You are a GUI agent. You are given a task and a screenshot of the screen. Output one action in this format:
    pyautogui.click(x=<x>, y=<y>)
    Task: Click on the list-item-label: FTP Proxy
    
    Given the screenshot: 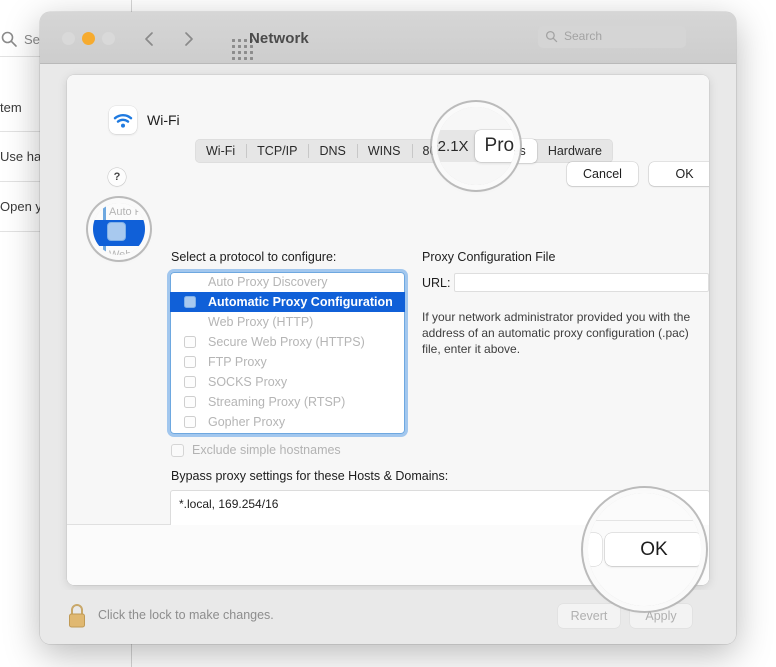 What is the action you would take?
    pyautogui.click(x=237, y=362)
    